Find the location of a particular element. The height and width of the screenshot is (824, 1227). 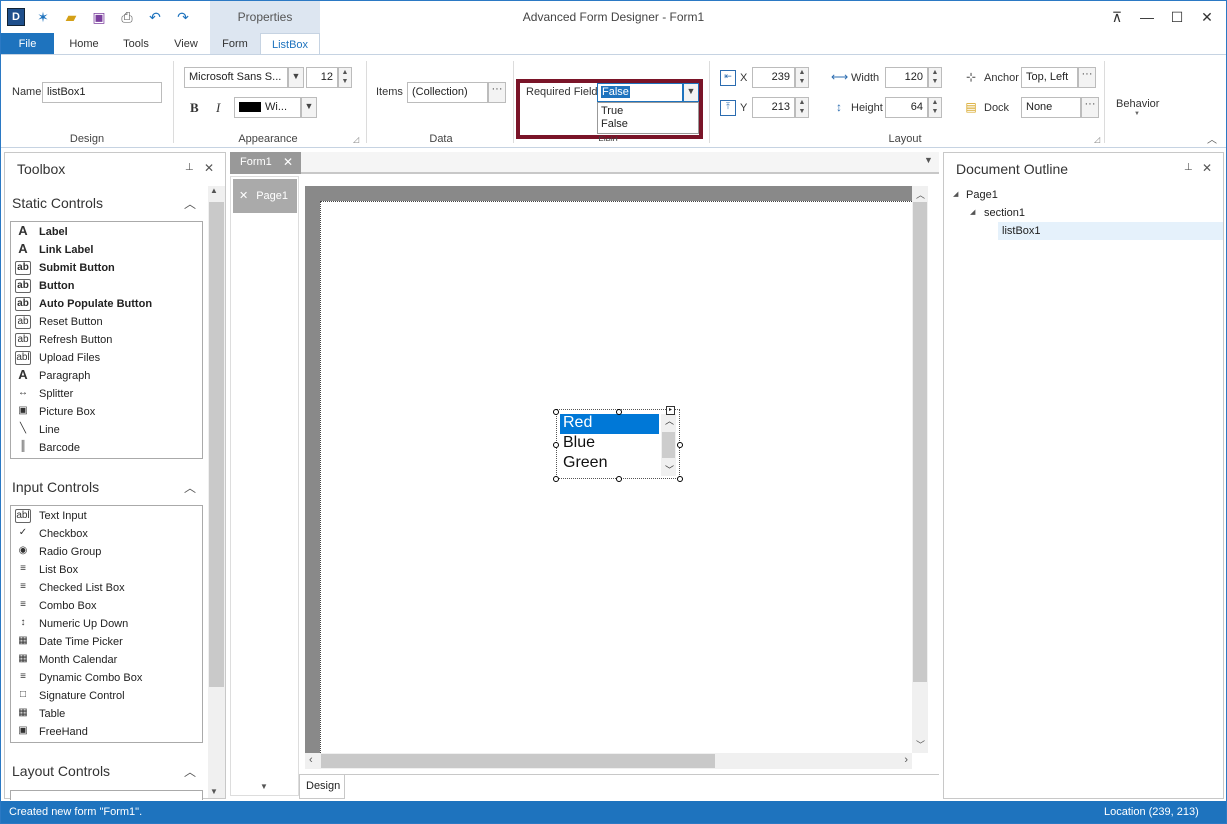

listbox-control: Red Blue Green ︿ ﹀ is located at coordinates (618, 445).